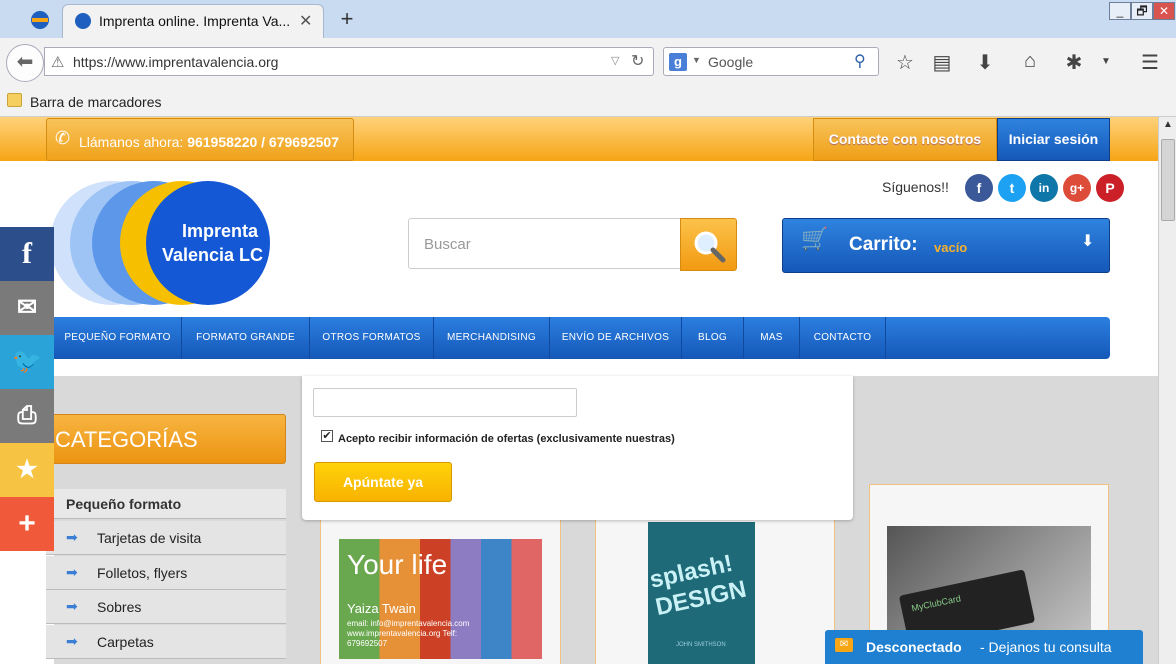 The image size is (1176, 664). I want to click on cart-label: Carrito:, so click(883, 244).